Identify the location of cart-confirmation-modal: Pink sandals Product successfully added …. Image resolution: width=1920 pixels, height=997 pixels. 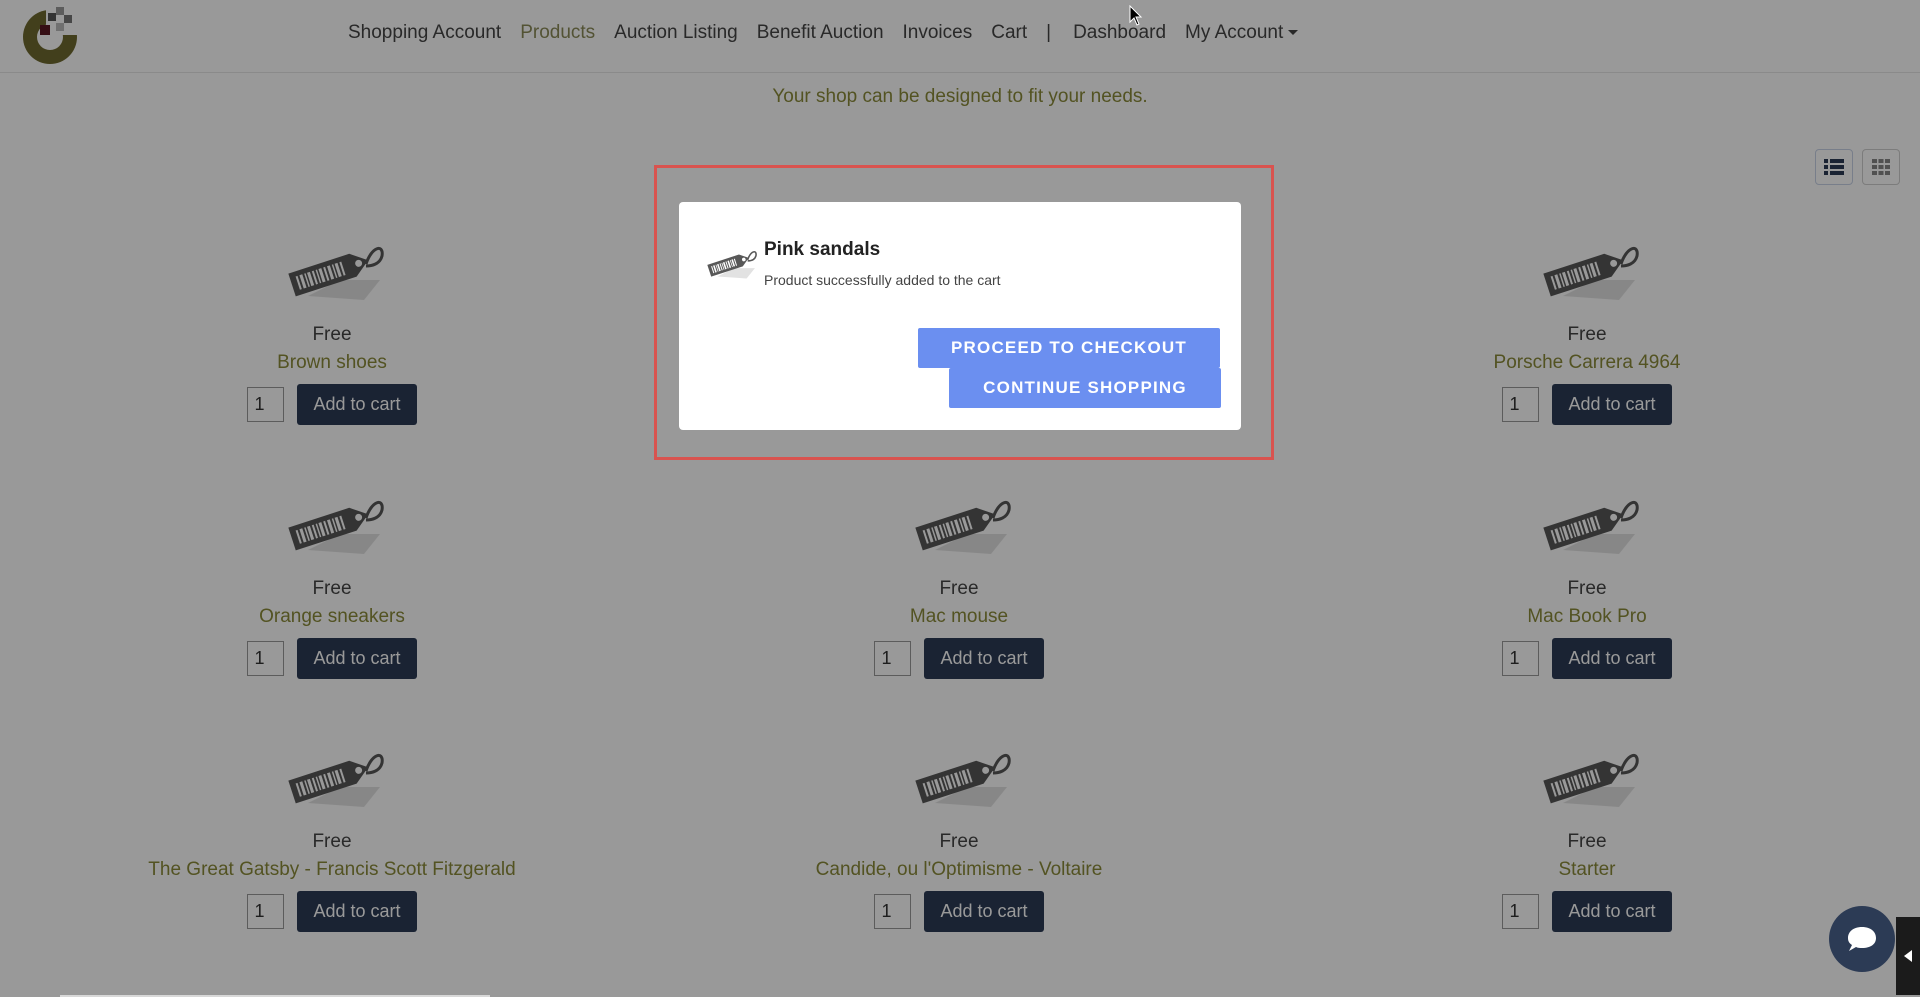
(960, 316).